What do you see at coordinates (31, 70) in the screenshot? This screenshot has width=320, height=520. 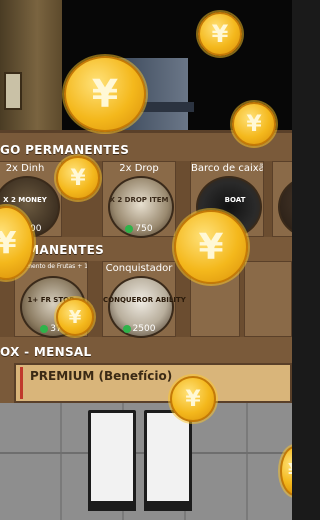 I see `building-left` at bounding box center [31, 70].